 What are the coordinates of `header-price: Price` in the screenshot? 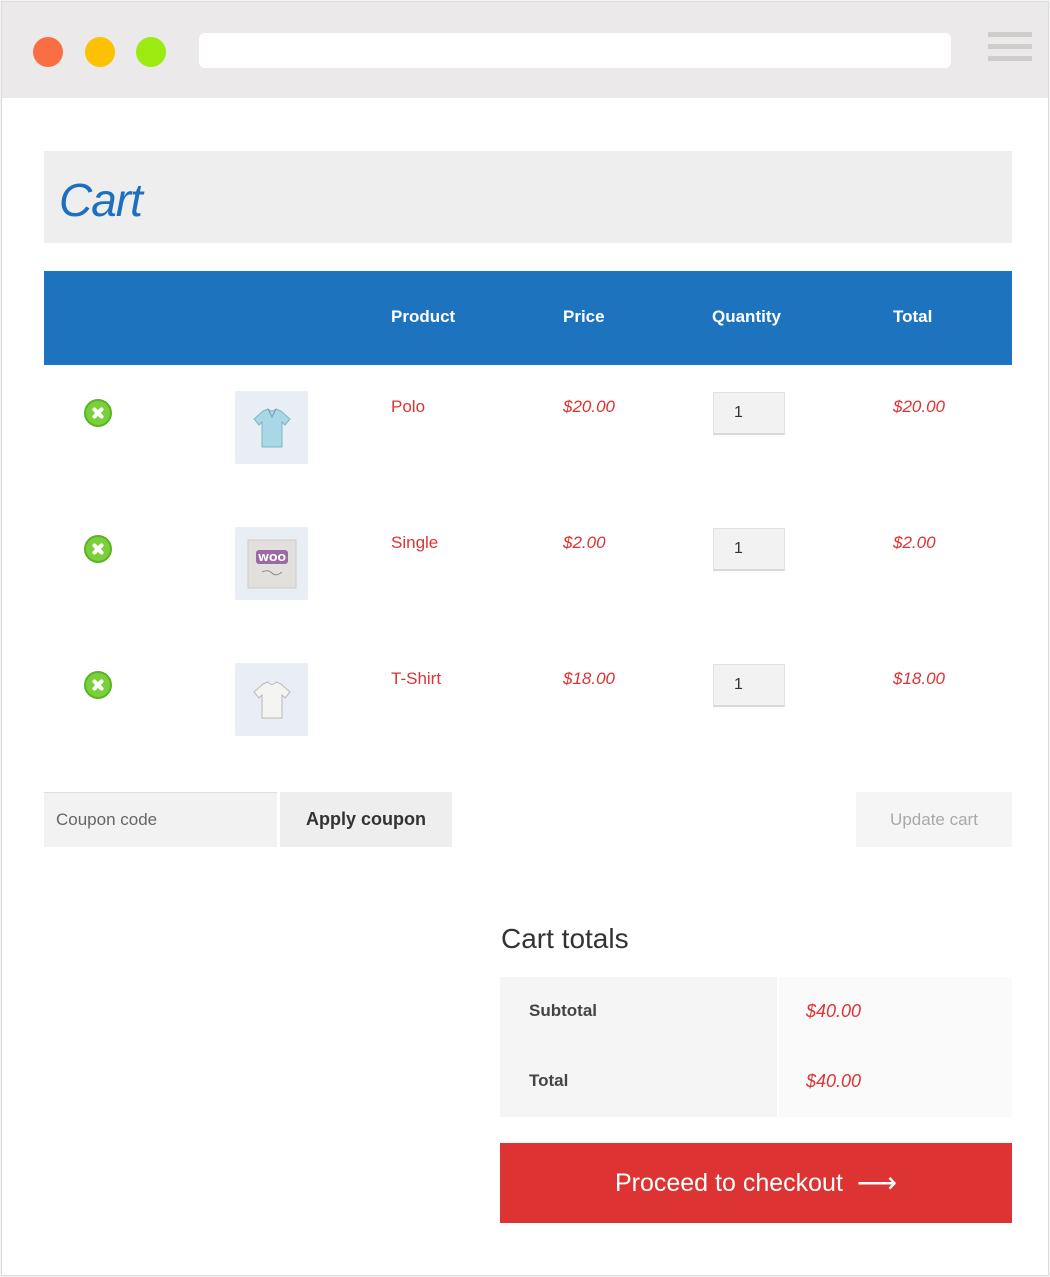 It's located at (584, 316).